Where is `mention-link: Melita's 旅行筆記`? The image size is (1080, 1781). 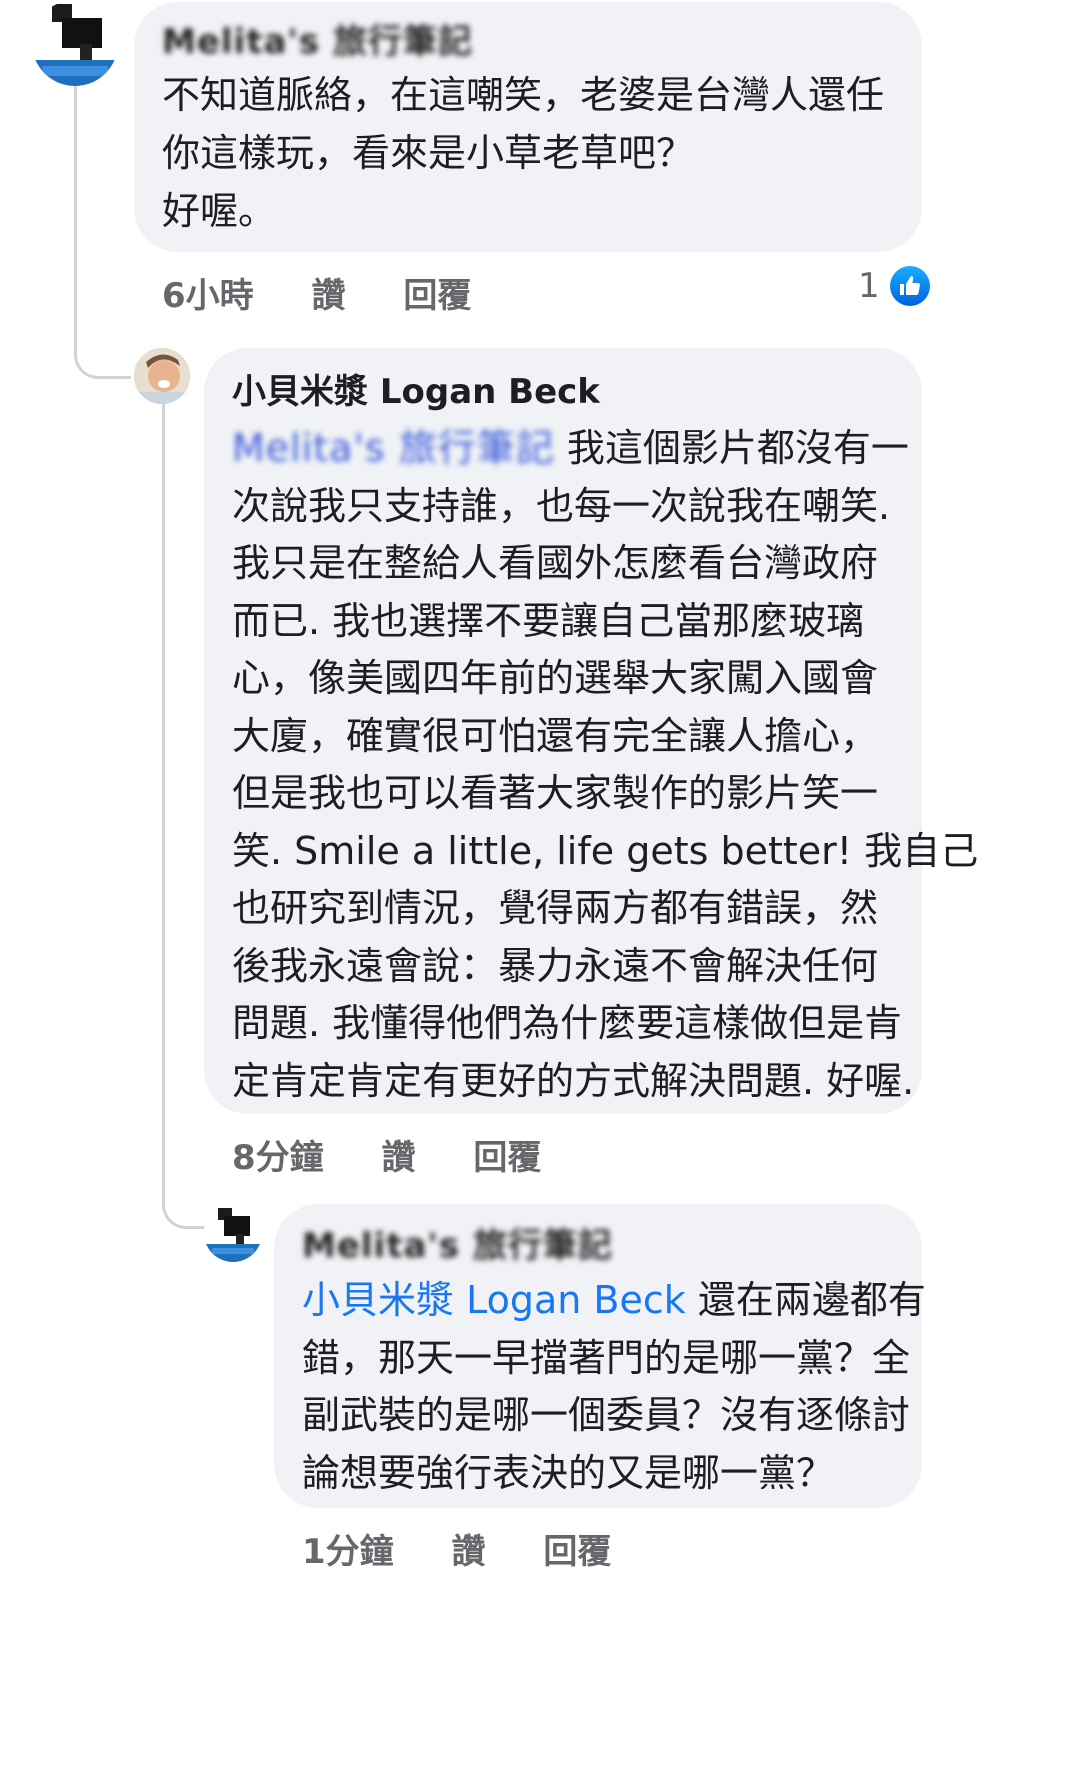 mention-link: Melita's 旅行筆記 is located at coordinates (393, 448).